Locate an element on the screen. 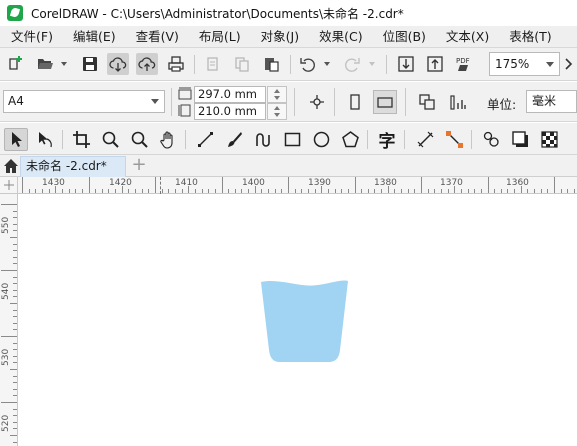 This screenshot has height=446, width=577. zoom-dropdown-arrow is located at coordinates (549, 64).